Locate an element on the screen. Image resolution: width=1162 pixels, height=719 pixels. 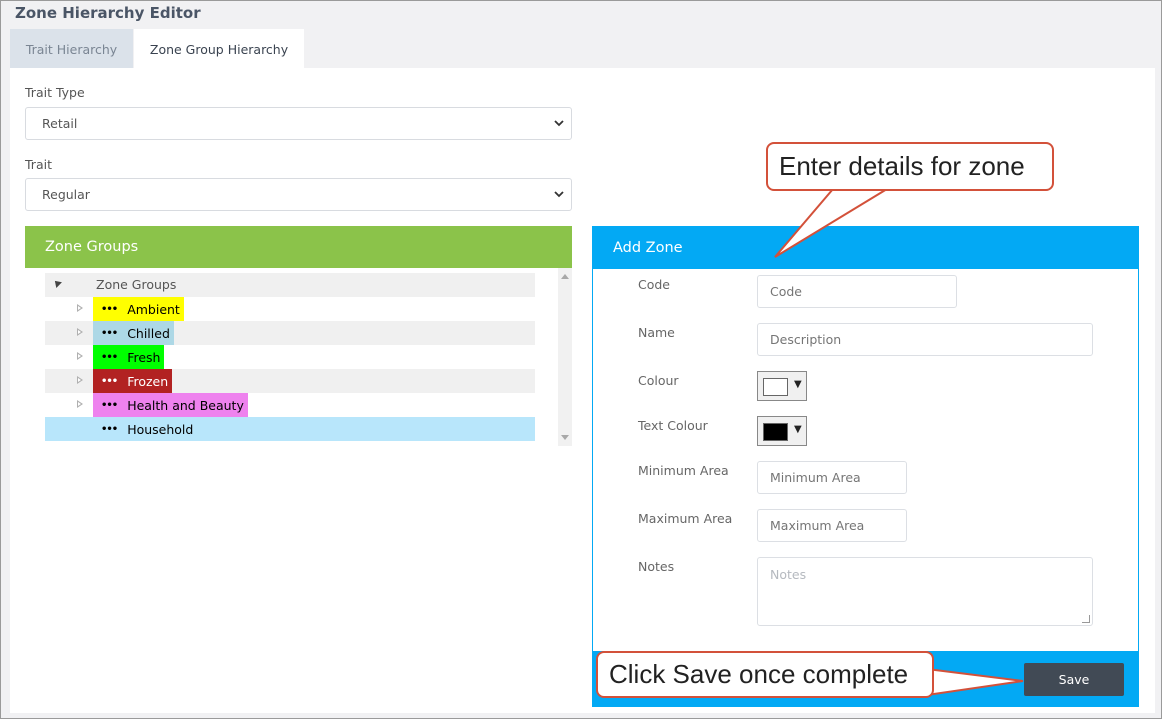
tree-item-chilled: ••• Chilled is located at coordinates (290, 333).